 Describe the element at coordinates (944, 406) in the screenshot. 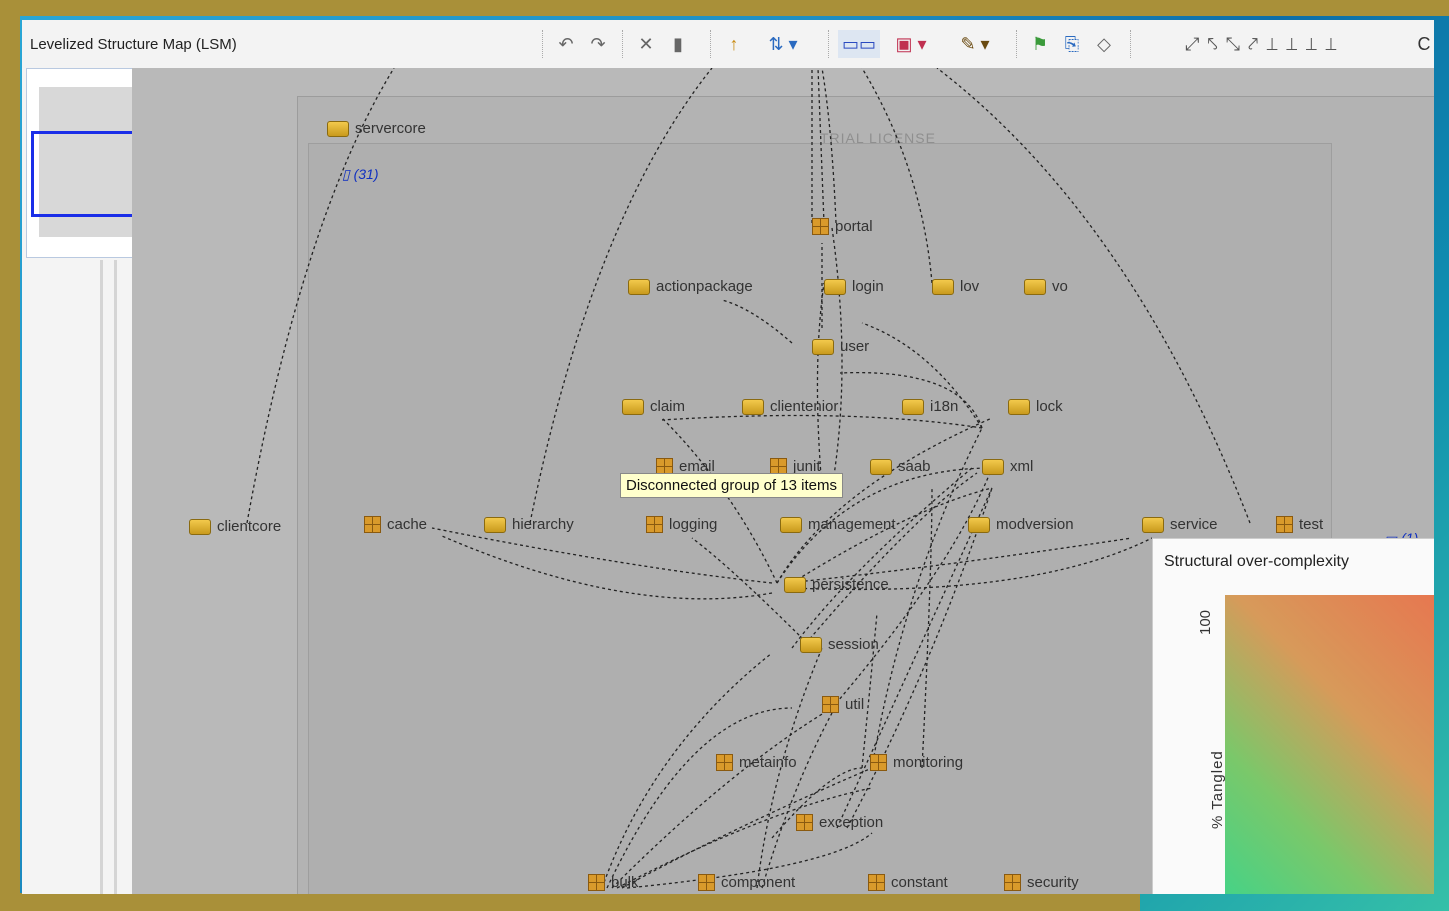

I see `node-label: i18n` at that location.